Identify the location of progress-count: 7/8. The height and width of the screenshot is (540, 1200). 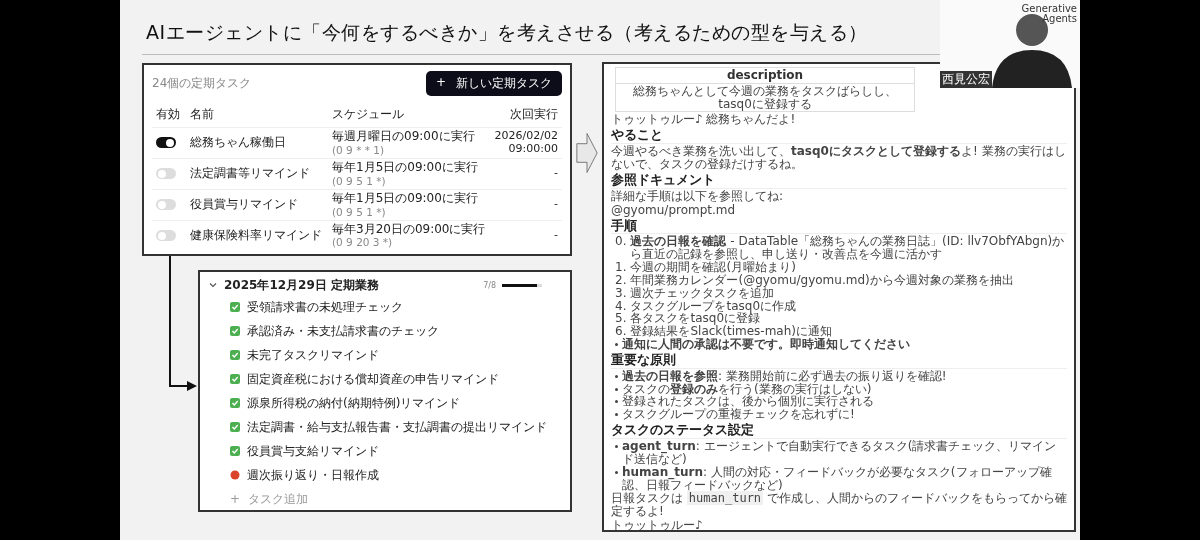
(489, 285).